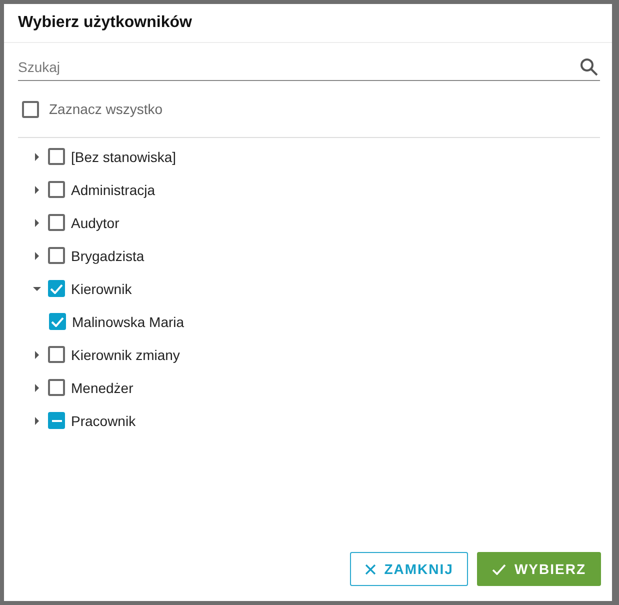 This screenshot has width=619, height=605. Describe the element at coordinates (370, 569) in the screenshot. I see `close-icon` at that location.